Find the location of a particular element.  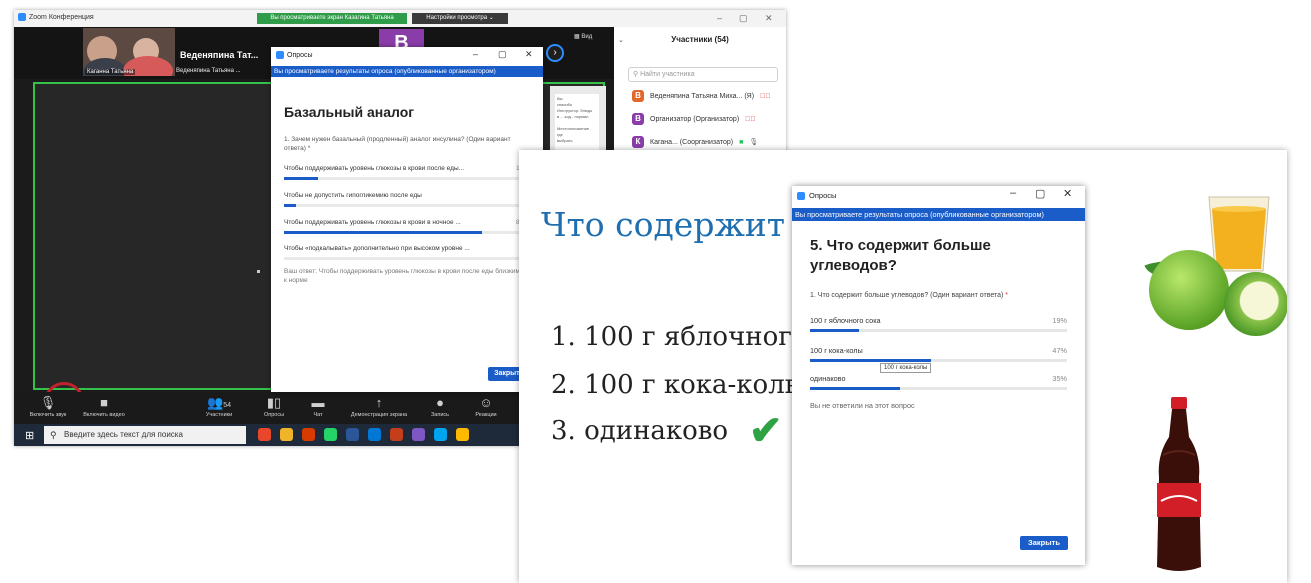

video-thumbnail: Каганна Татьяна is located at coordinates (129, 52).